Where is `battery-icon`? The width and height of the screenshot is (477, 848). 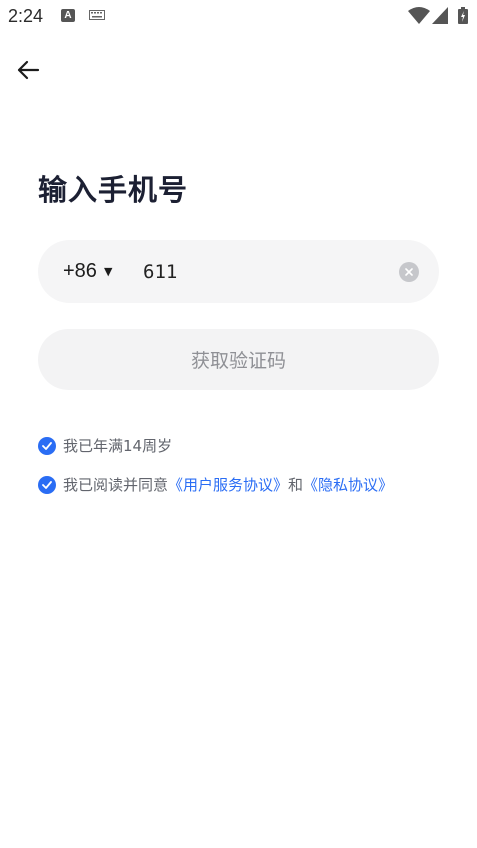
battery-icon is located at coordinates (463, 15).